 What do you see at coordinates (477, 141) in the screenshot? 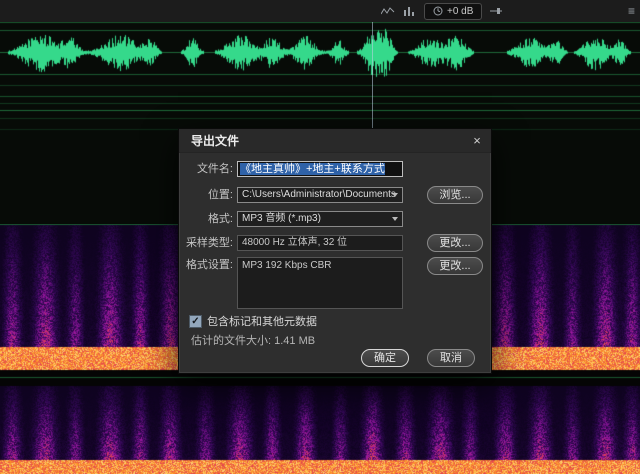
I see `close-icon: ×` at bounding box center [477, 141].